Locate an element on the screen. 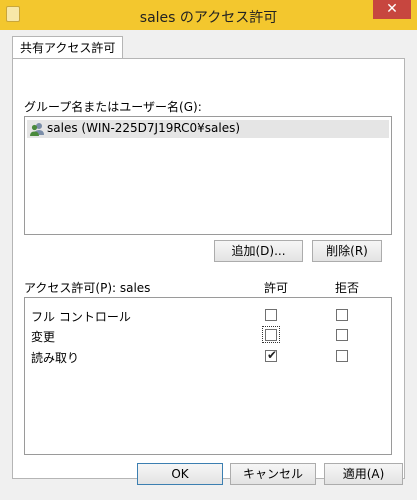 The width and height of the screenshot is (417, 500). list-item-label: sales (WIN-225D7J19RC0¥sales) is located at coordinates (144, 128).